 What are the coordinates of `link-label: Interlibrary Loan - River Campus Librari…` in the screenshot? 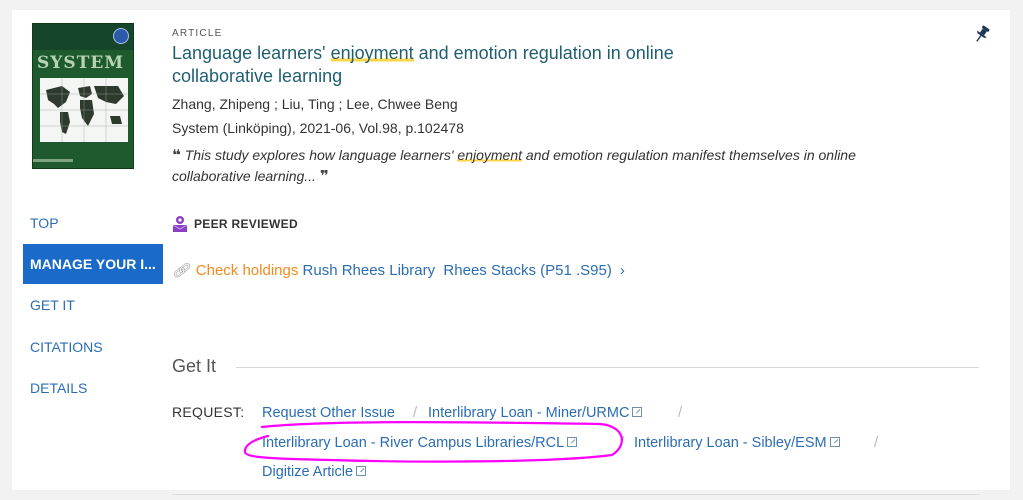 It's located at (413, 443).